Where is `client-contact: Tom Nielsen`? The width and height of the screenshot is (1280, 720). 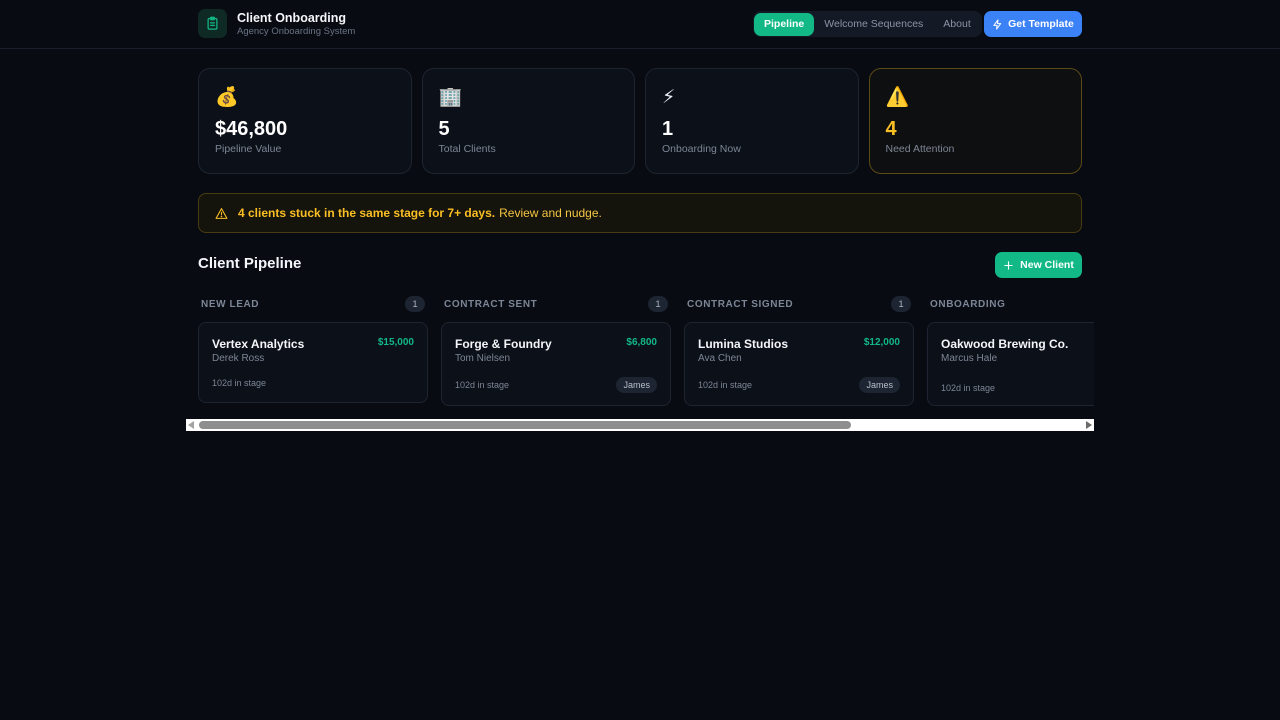 client-contact: Tom Nielsen is located at coordinates (483, 358).